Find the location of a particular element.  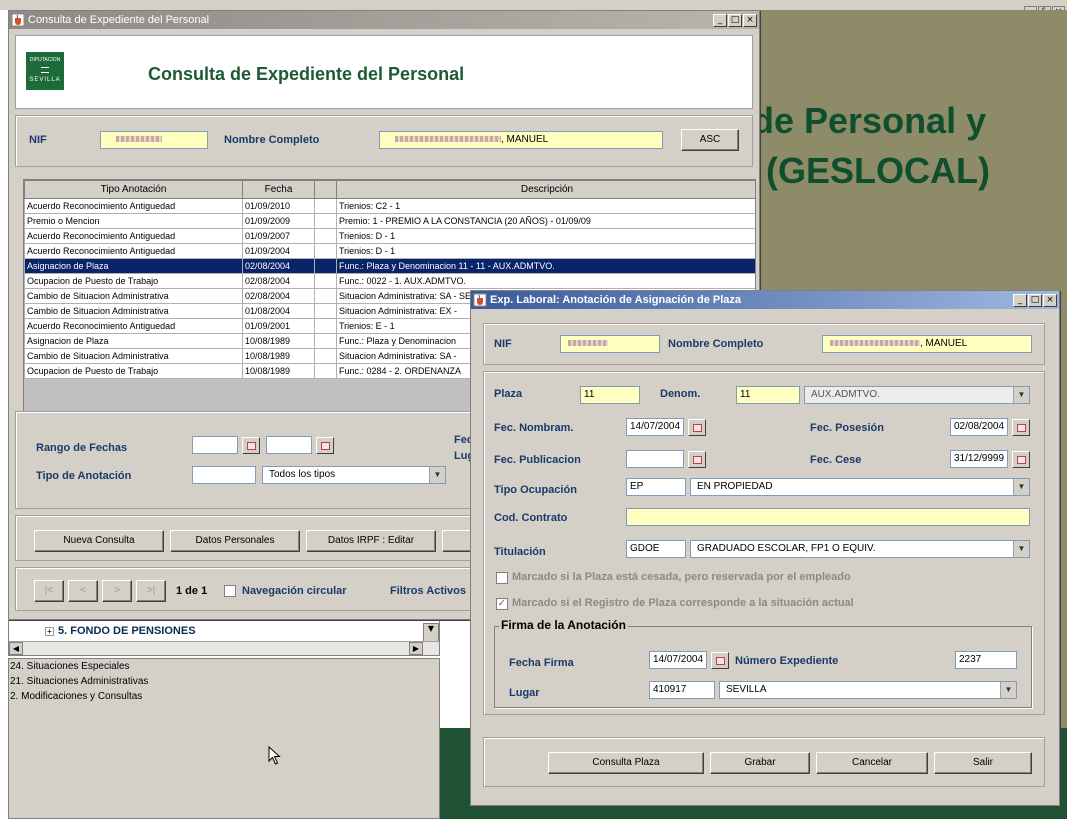

datos-personales-button: Datos Personales is located at coordinates (235, 541).